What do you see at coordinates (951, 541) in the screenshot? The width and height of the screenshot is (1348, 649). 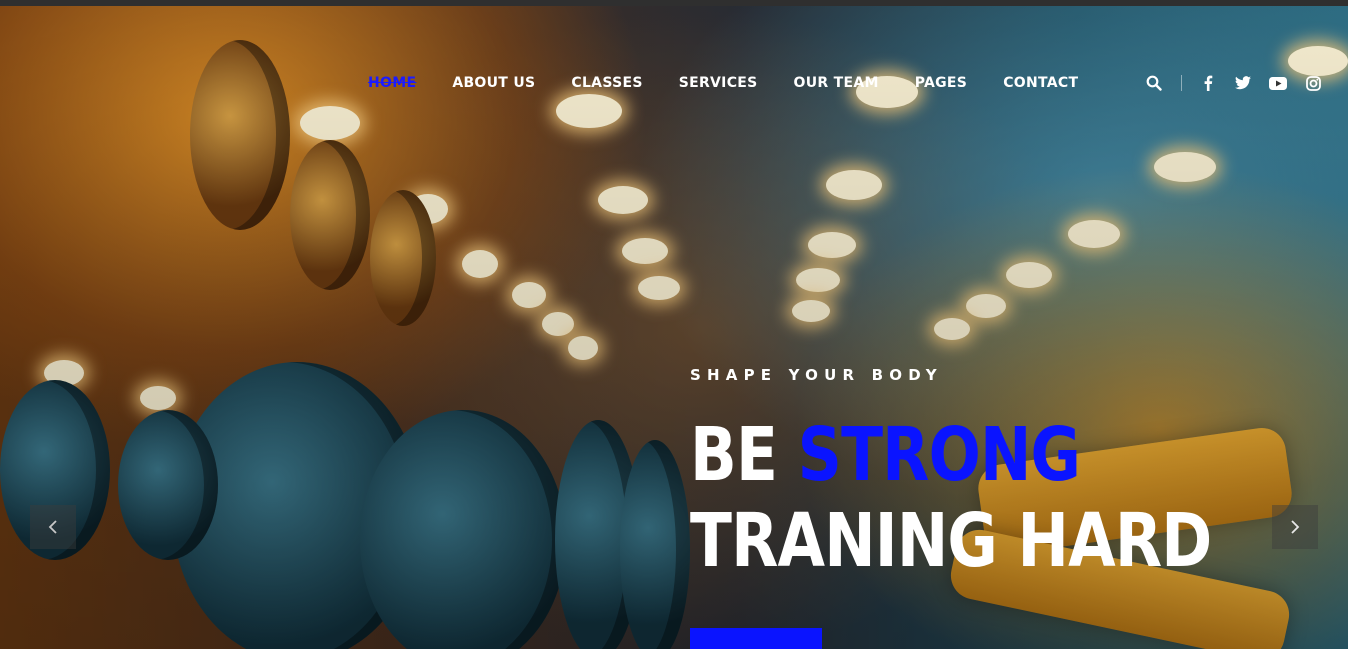 I see `headline-line-2: TRANING HARD` at bounding box center [951, 541].